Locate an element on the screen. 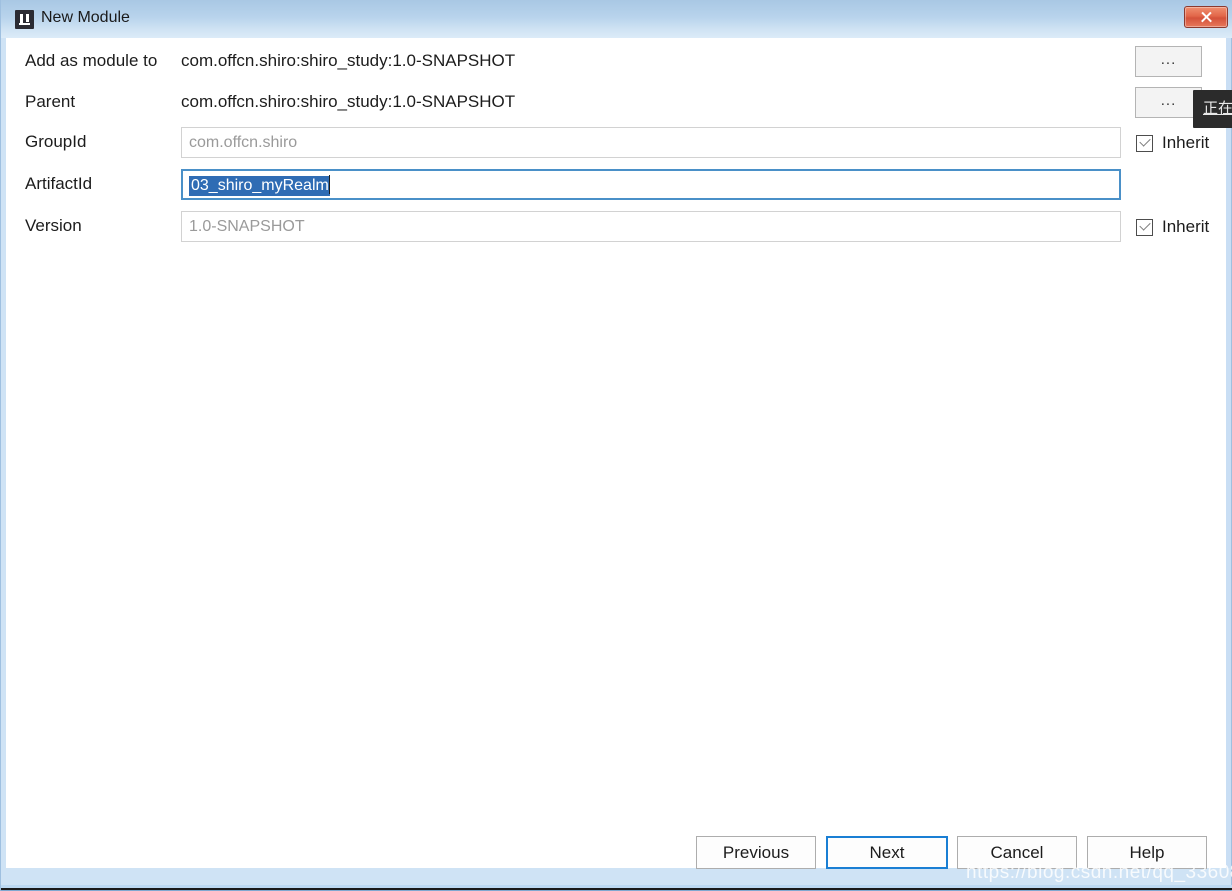  close-icon is located at coordinates (1206, 17).